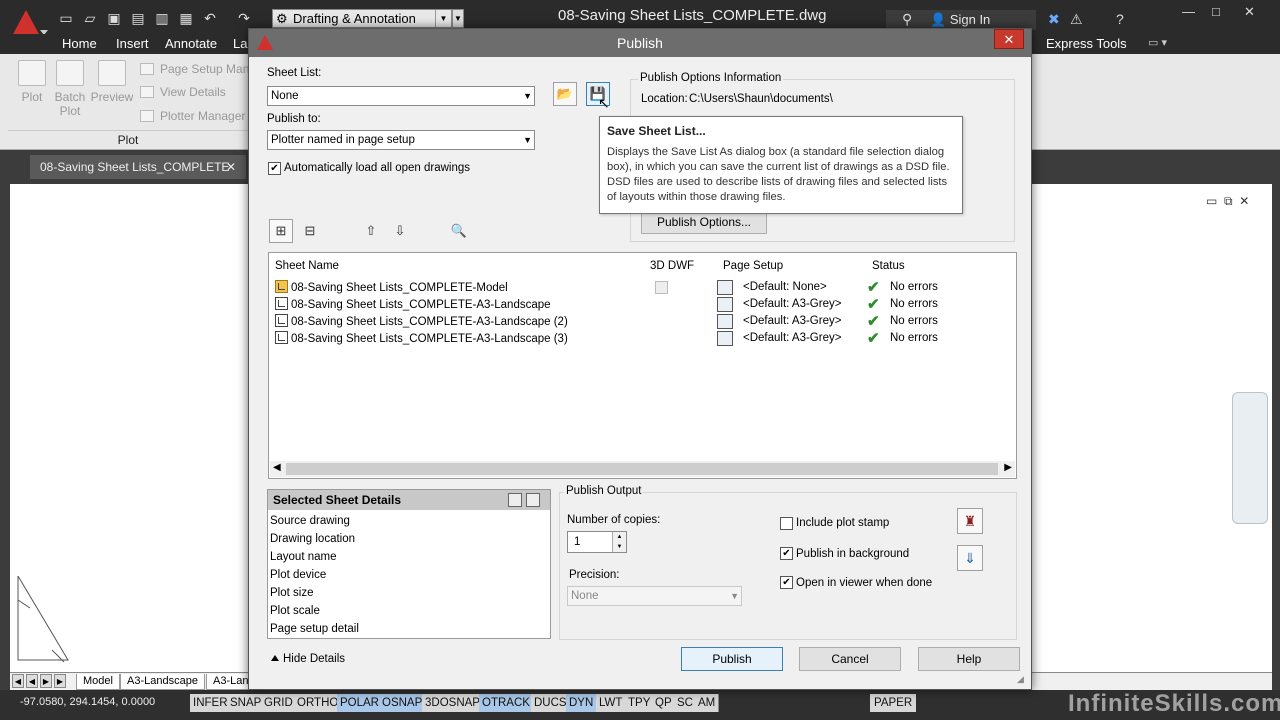 The width and height of the screenshot is (1280, 720). I want to click on undo-icon: ↶, so click(210, 18).